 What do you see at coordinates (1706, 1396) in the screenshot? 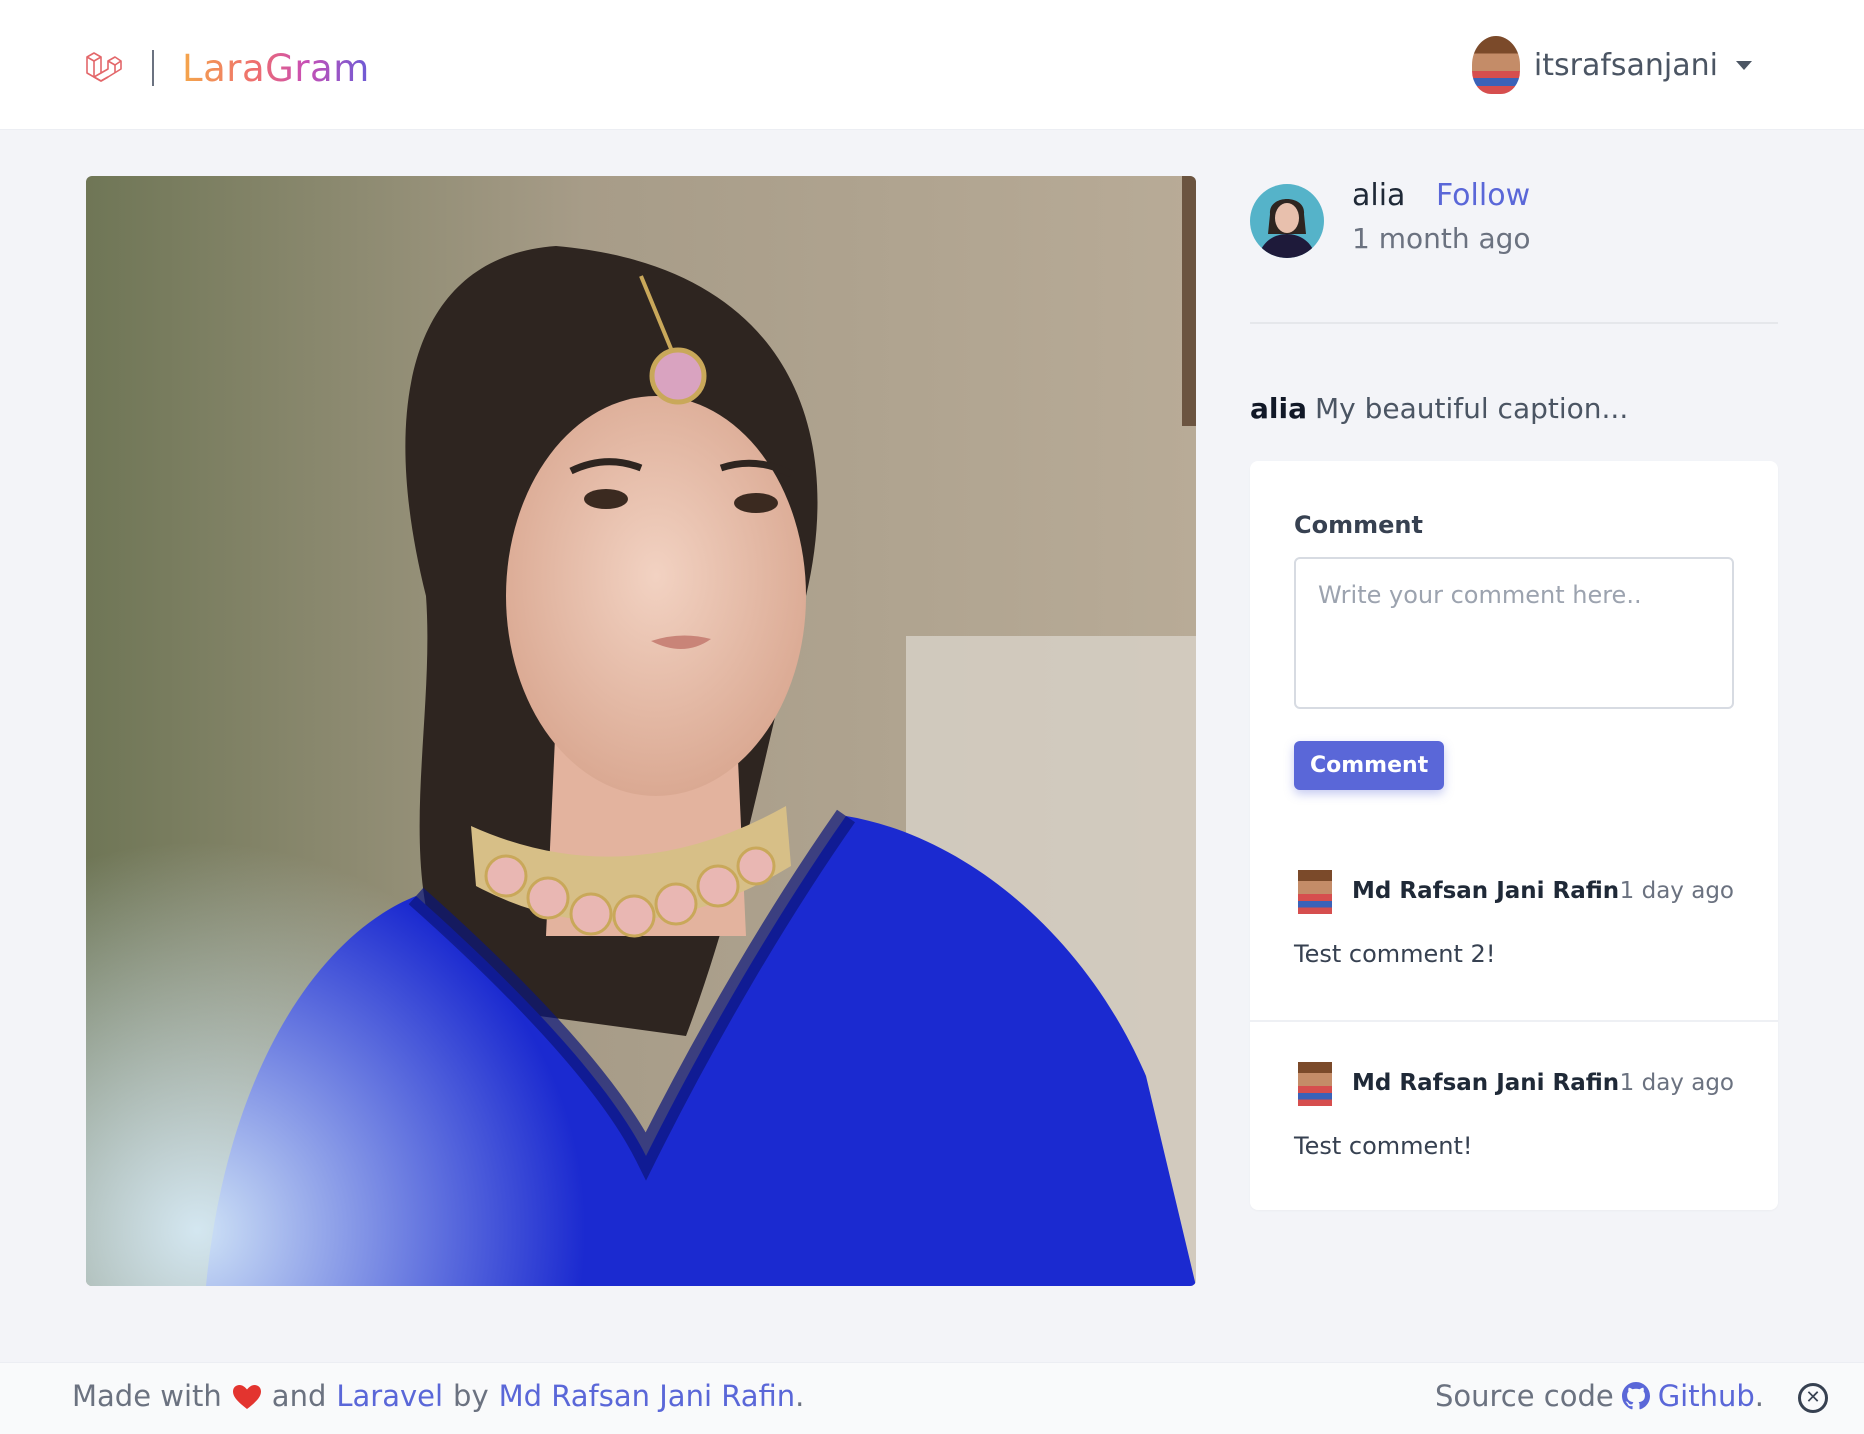
I see `github-link: Github` at bounding box center [1706, 1396].